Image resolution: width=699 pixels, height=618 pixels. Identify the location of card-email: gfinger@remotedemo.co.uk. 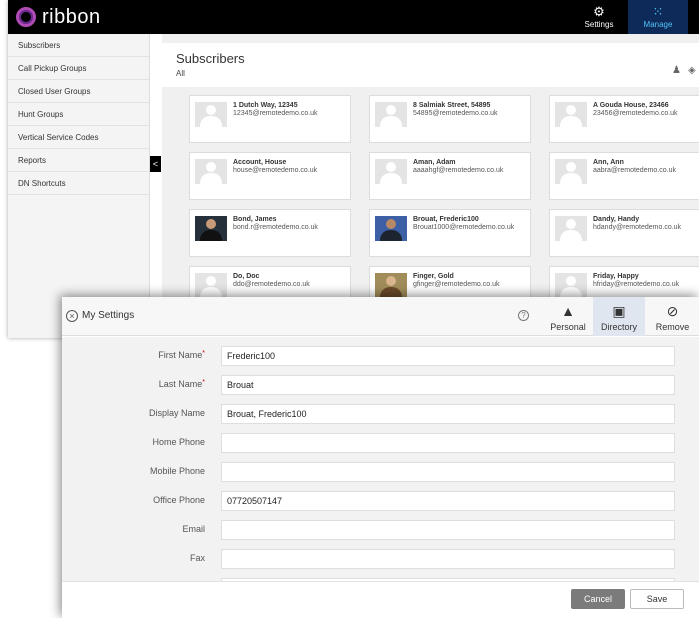
(456, 284).